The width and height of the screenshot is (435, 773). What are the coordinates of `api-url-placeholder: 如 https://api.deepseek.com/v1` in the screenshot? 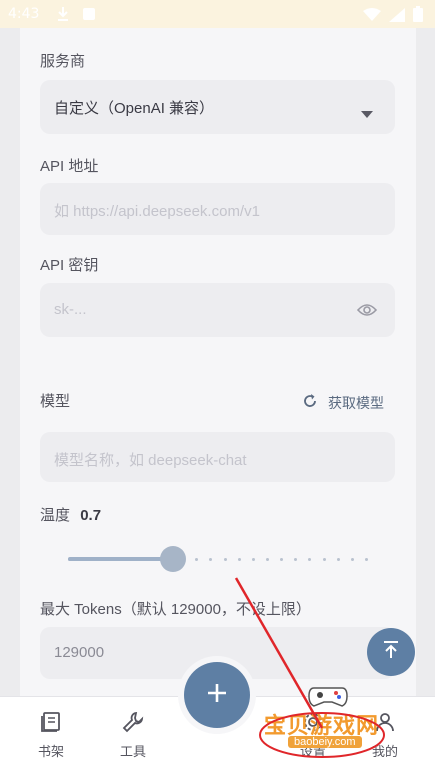 It's located at (157, 211).